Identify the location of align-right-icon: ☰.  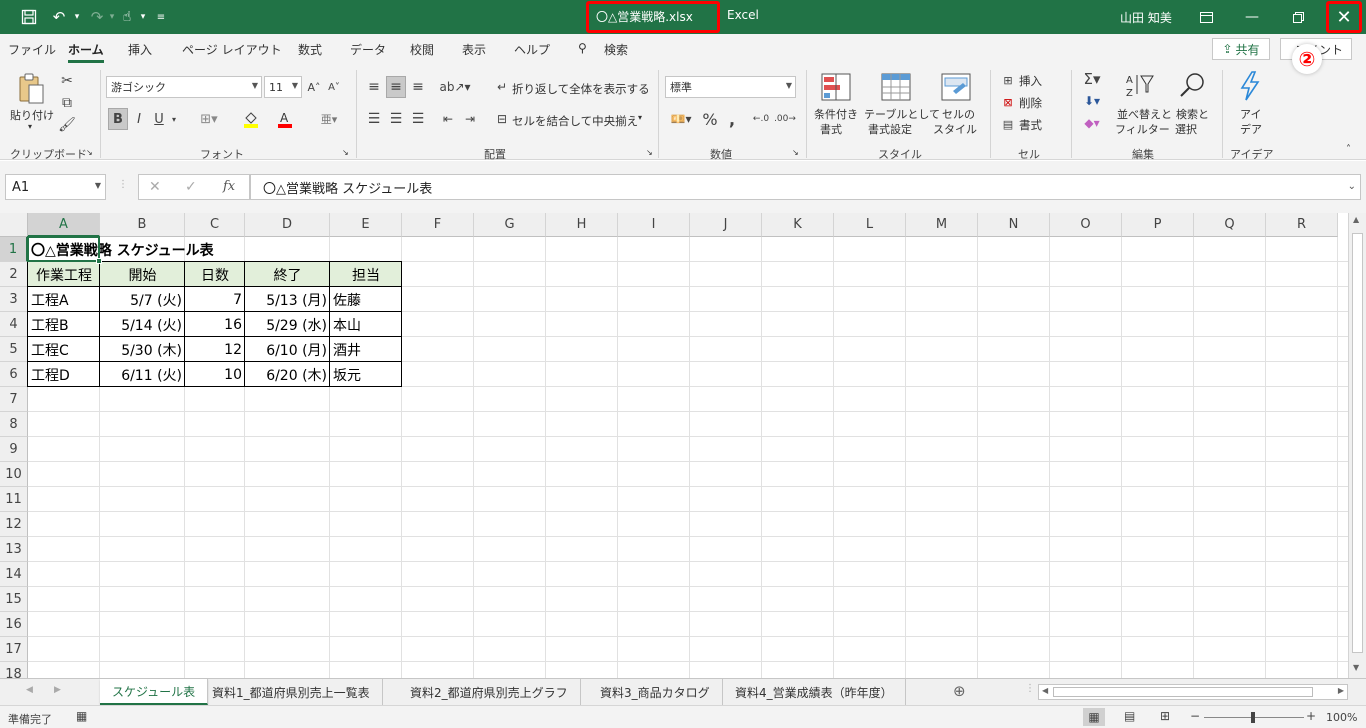
(418, 119).